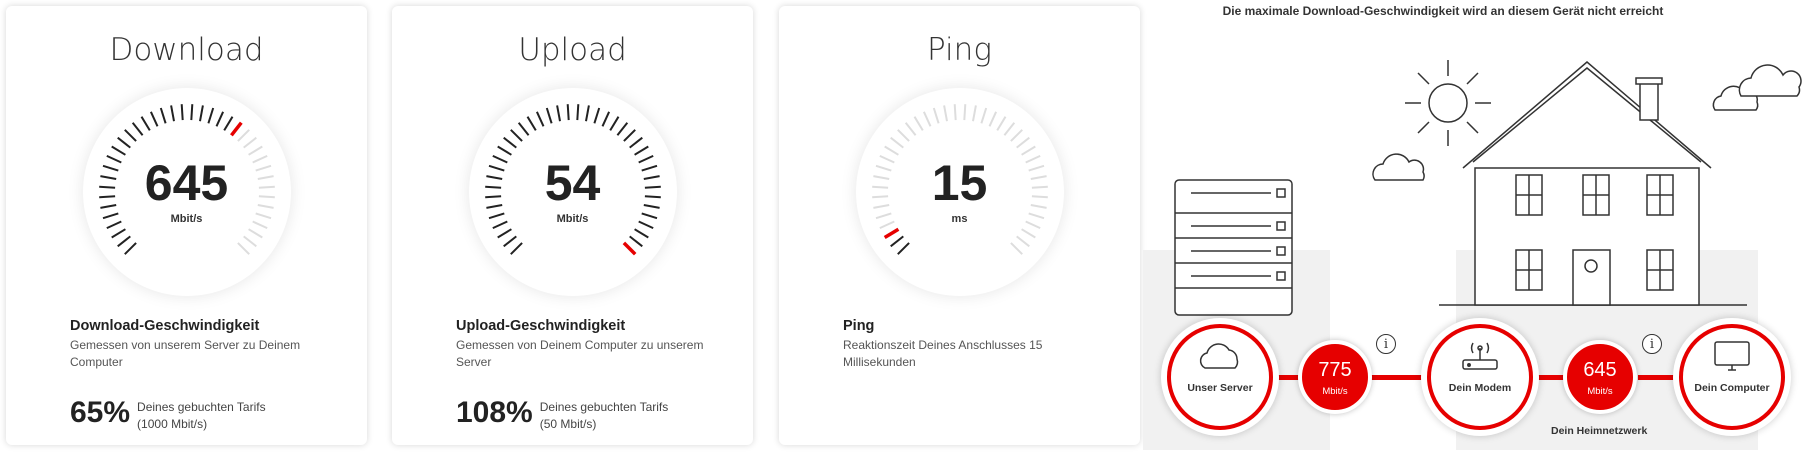 This screenshot has height=456, width=1812. What do you see at coordinates (1600, 370) in the screenshot?
I see `speed-value: 645` at bounding box center [1600, 370].